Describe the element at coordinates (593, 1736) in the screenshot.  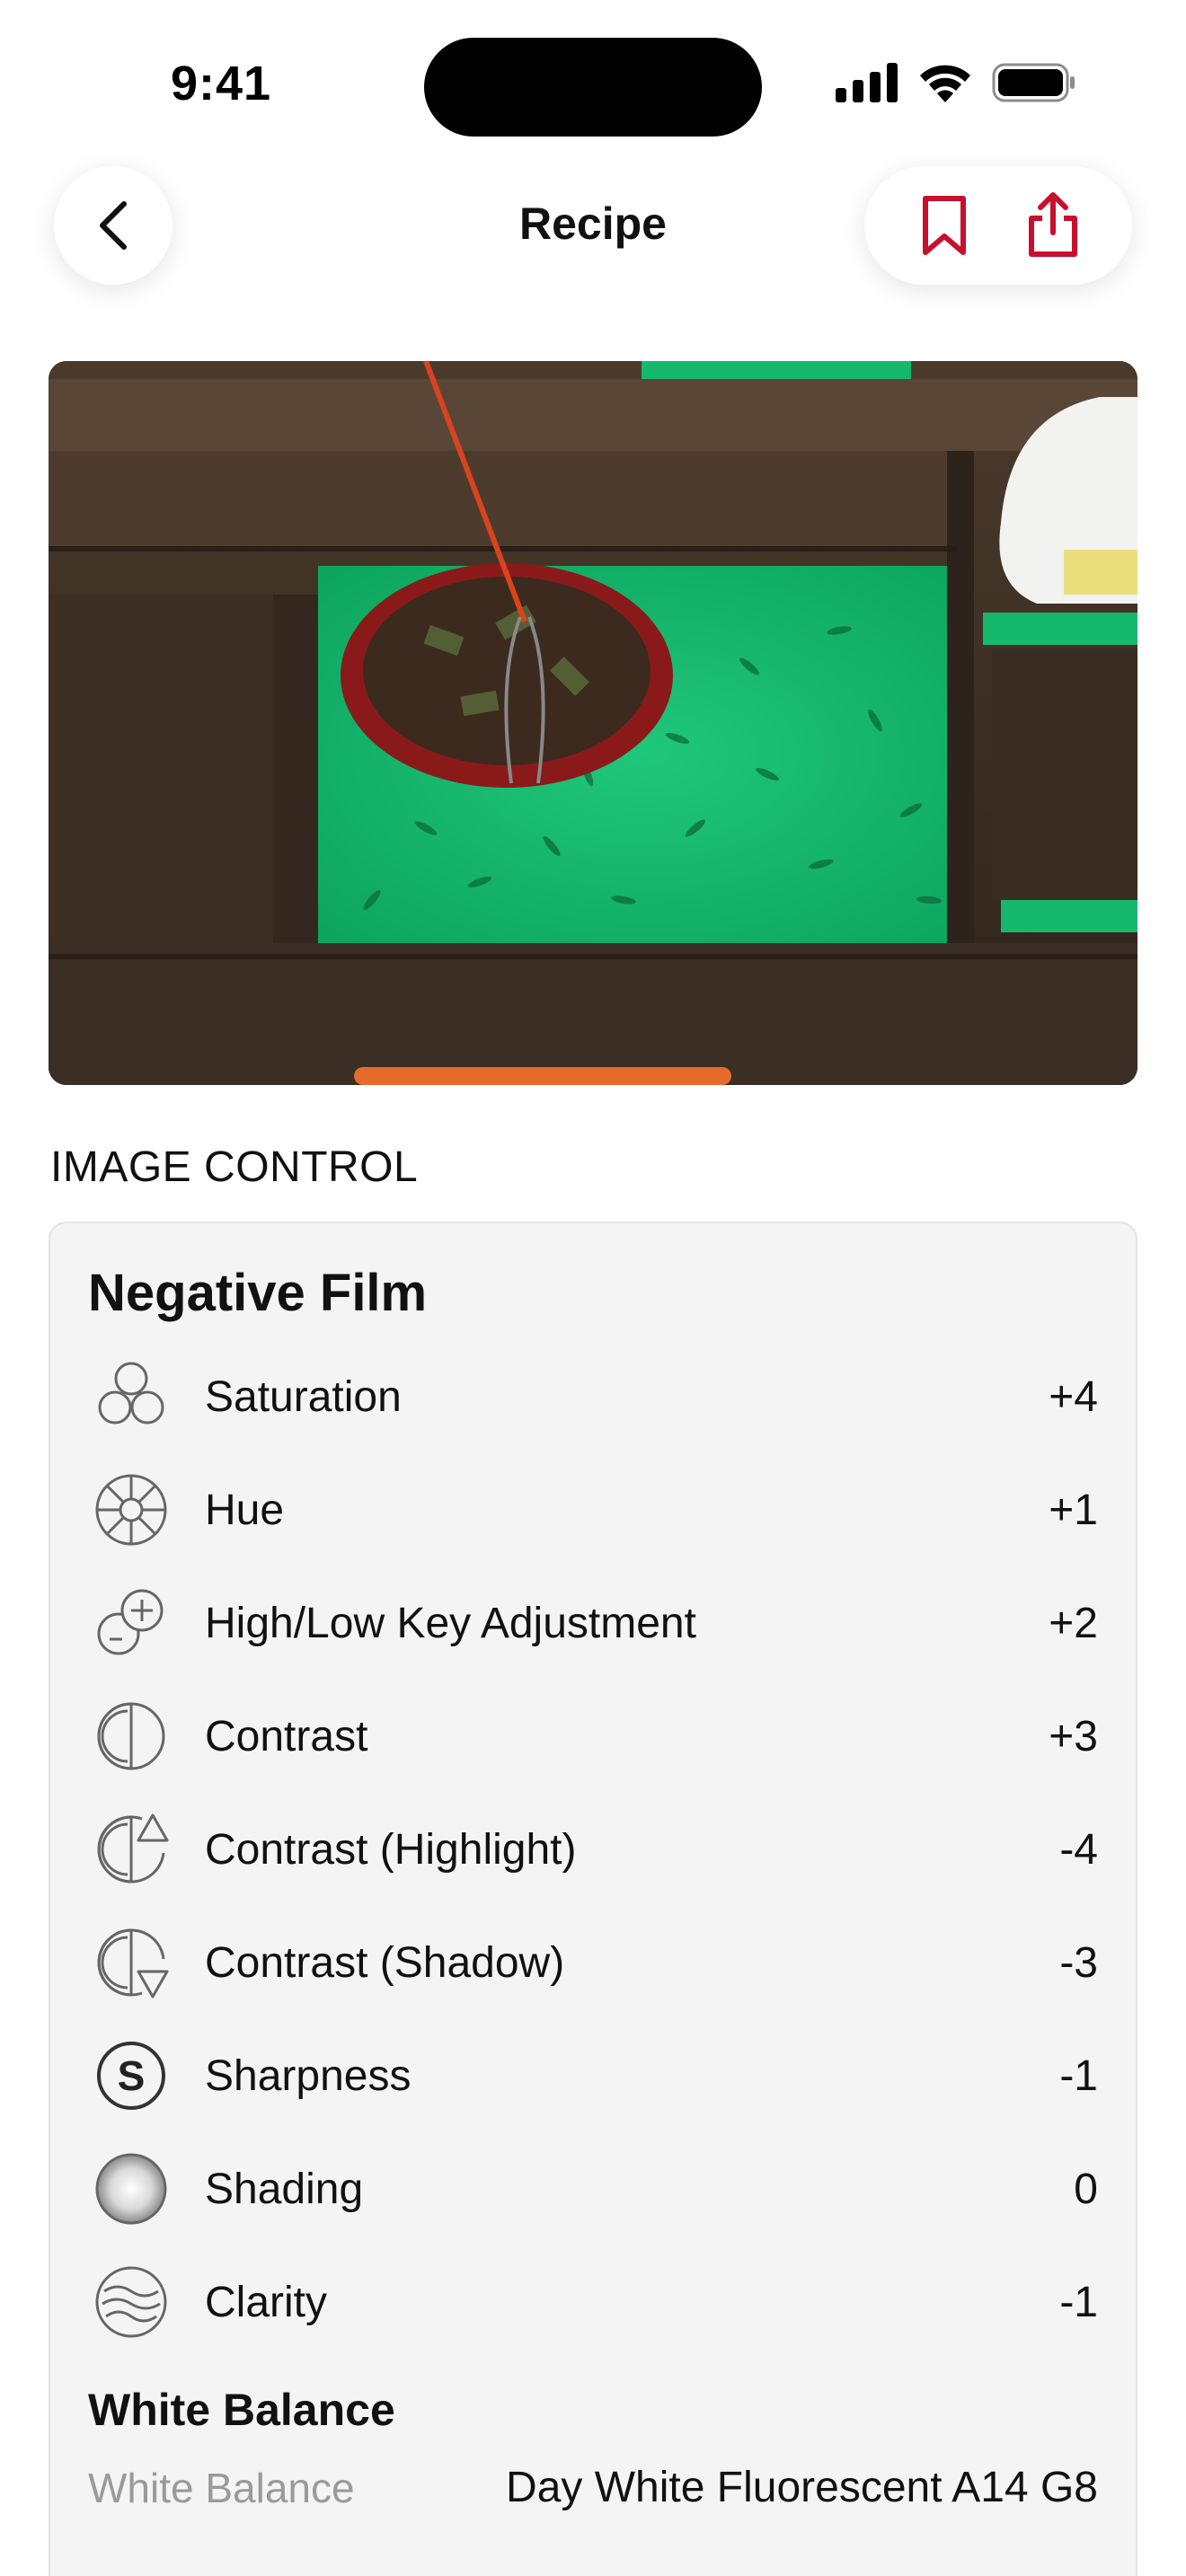
I see `list-item: Contrast +3` at that location.